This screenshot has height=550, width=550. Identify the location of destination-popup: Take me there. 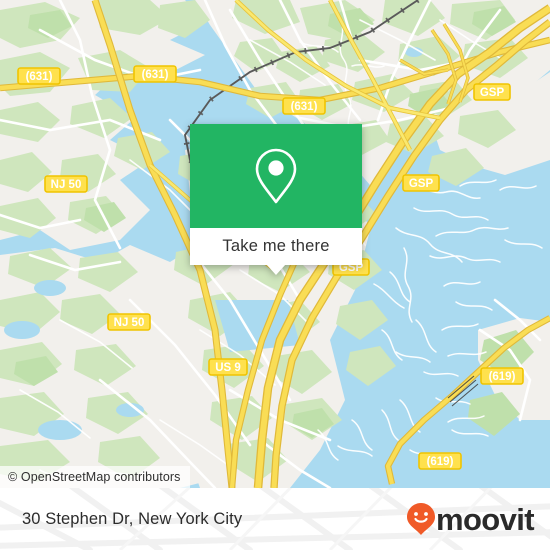
(276, 199).